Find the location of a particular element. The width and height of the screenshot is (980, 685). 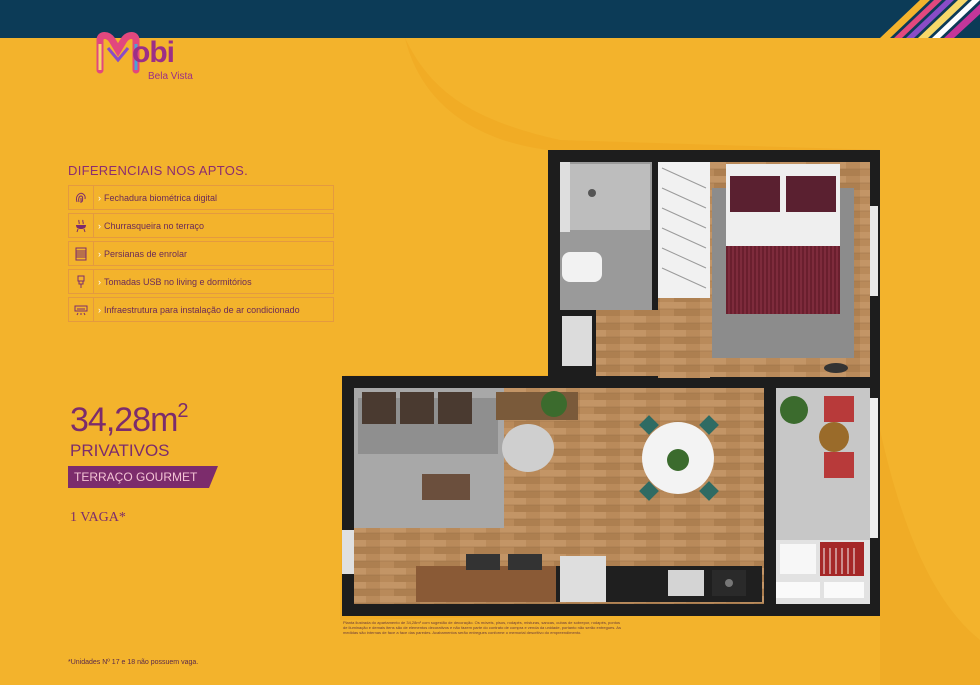

feature-item: › Tomadas USB no living e dormitórios is located at coordinates (201, 281).